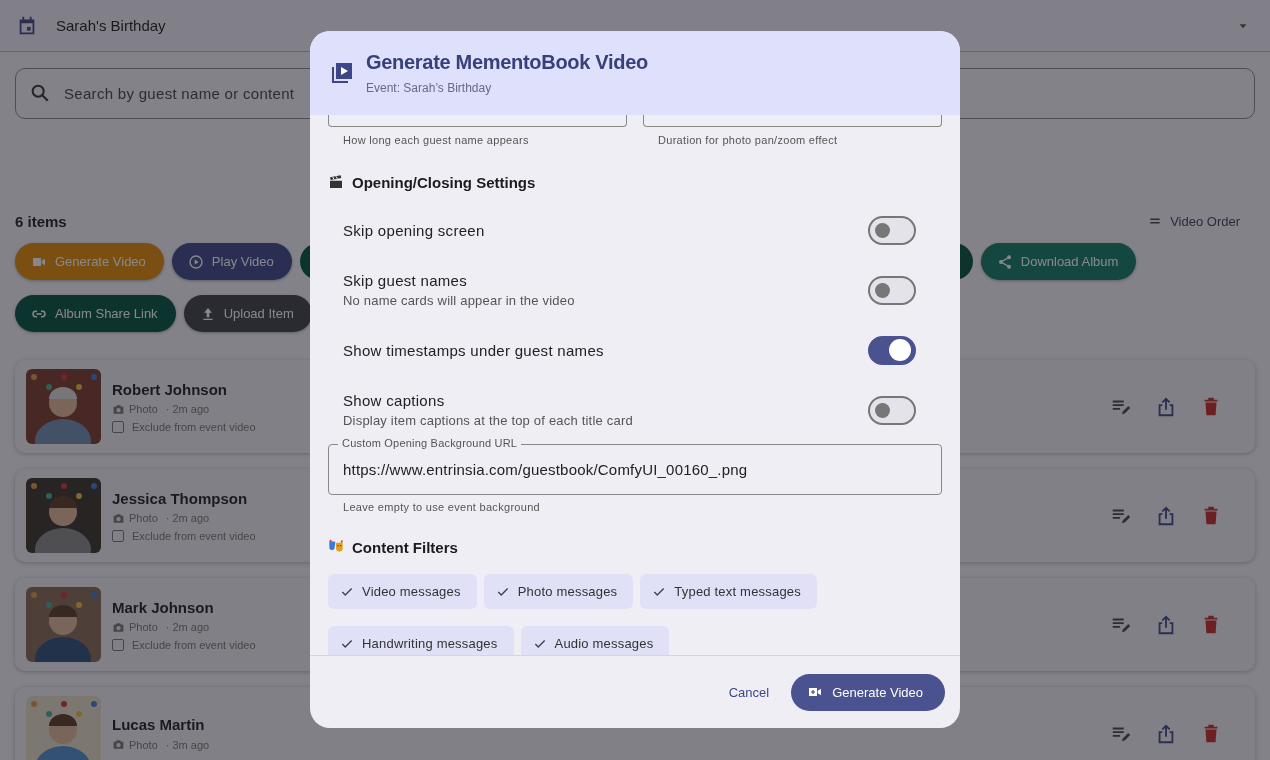 The image size is (1270, 760). I want to click on item-time: · 3m ago, so click(187, 744).